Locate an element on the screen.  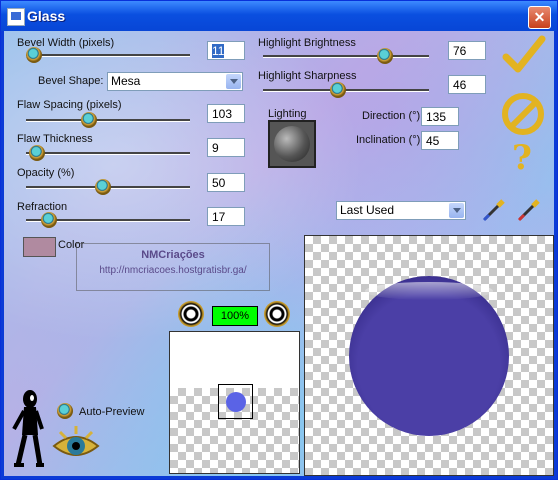
bevel-width-knob is located at coordinates (34, 55).